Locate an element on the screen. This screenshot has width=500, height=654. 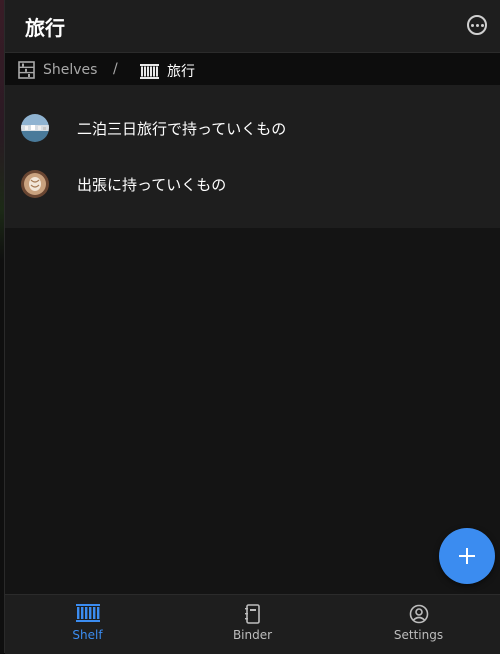
list-item: 二泊三日旅行で持っていくもの is located at coordinates (252, 128).